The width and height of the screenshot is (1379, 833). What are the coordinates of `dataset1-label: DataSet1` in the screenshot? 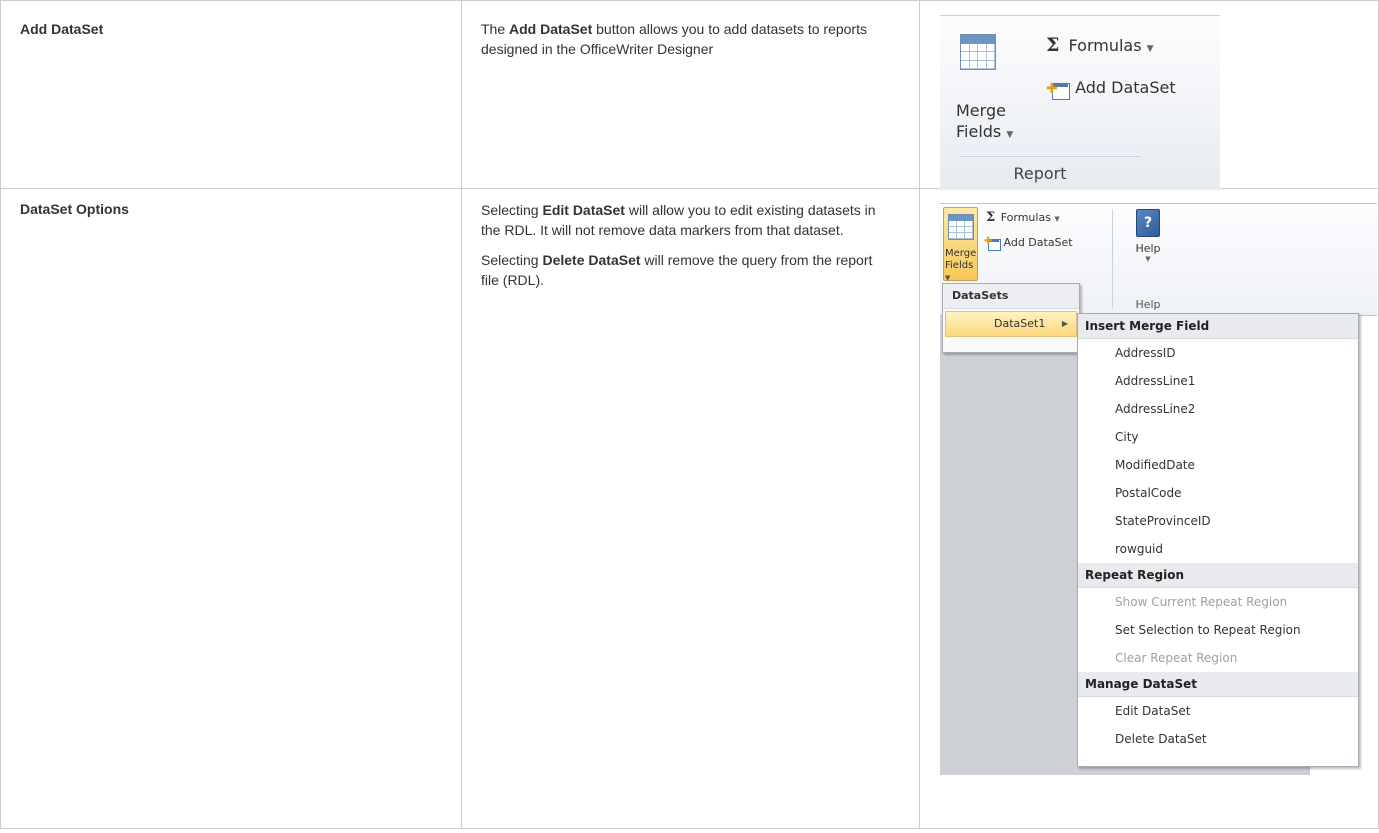 It's located at (1020, 323).